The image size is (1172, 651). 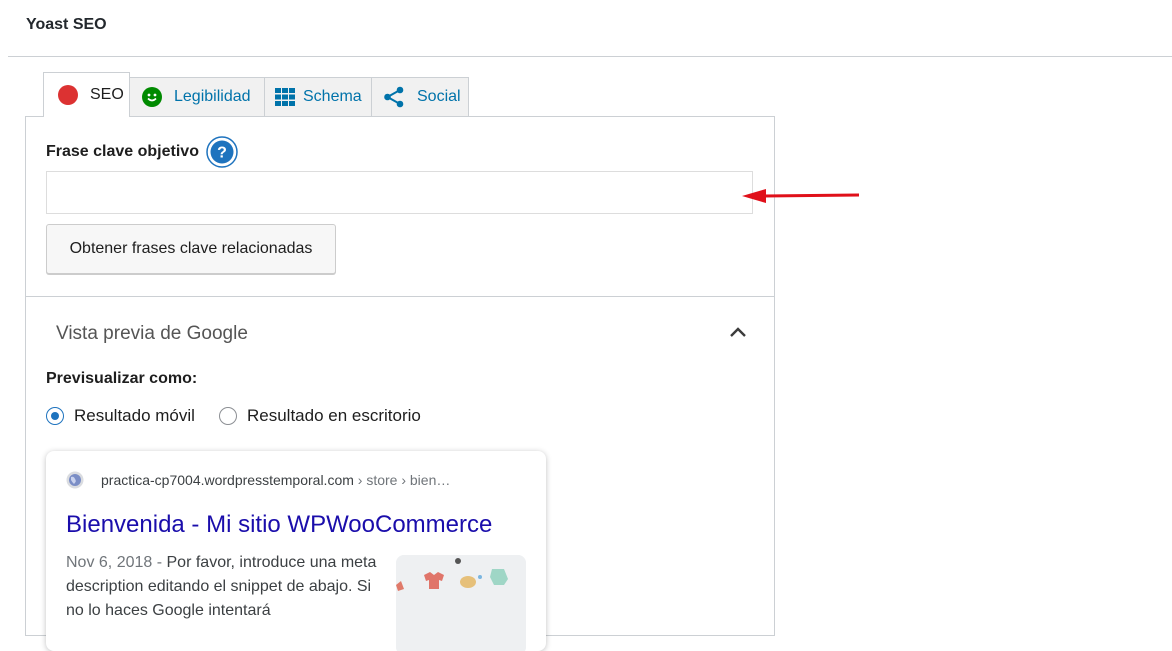 I want to click on share-icon, so click(x=394, y=97).